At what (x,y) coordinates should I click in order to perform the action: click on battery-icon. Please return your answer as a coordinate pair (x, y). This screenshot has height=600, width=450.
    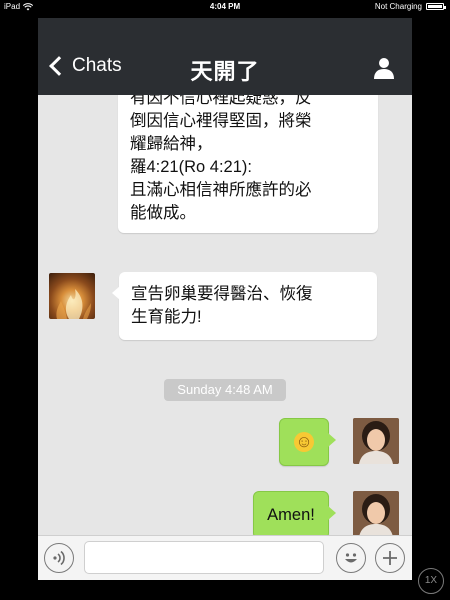
    Looking at the image, I should click on (436, 6).